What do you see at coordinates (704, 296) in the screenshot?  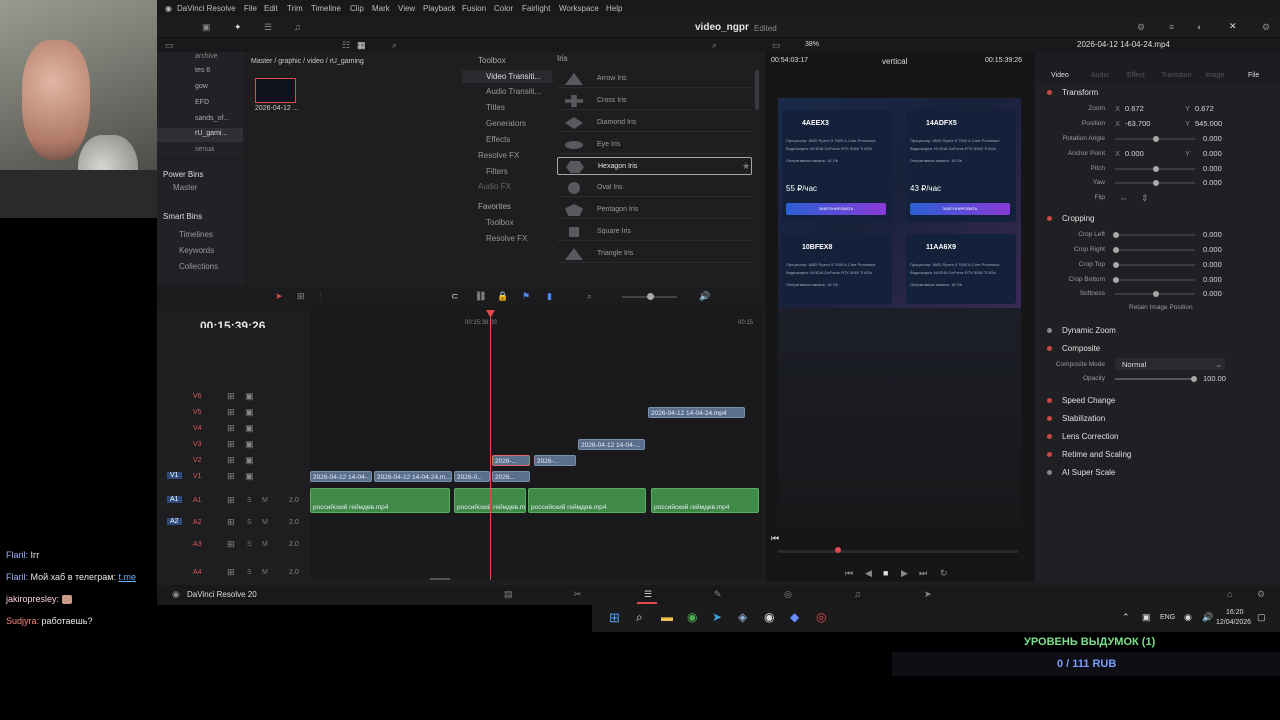 I see `volume-icon: 🔊` at bounding box center [704, 296].